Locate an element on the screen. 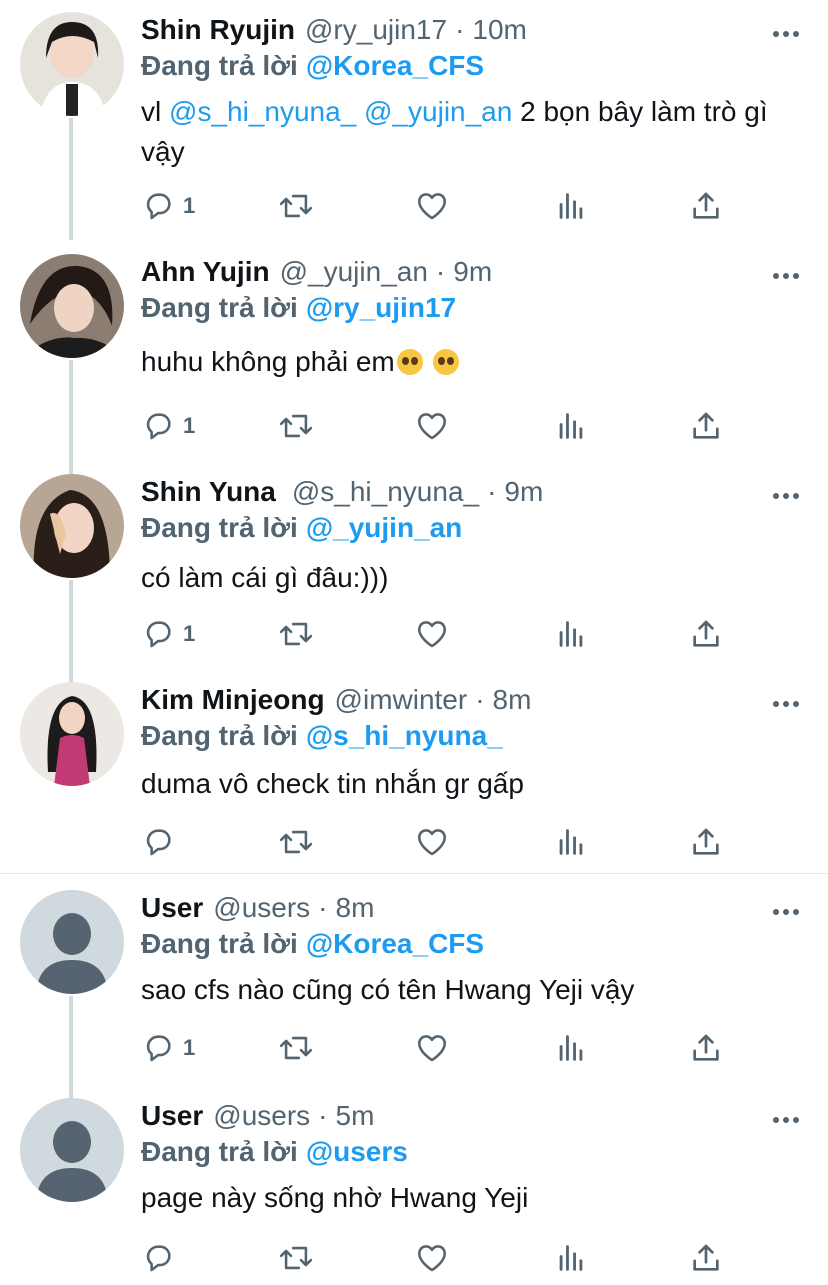  text-body: duma vô check tin nhắn gr gấp is located at coordinates (332, 783).